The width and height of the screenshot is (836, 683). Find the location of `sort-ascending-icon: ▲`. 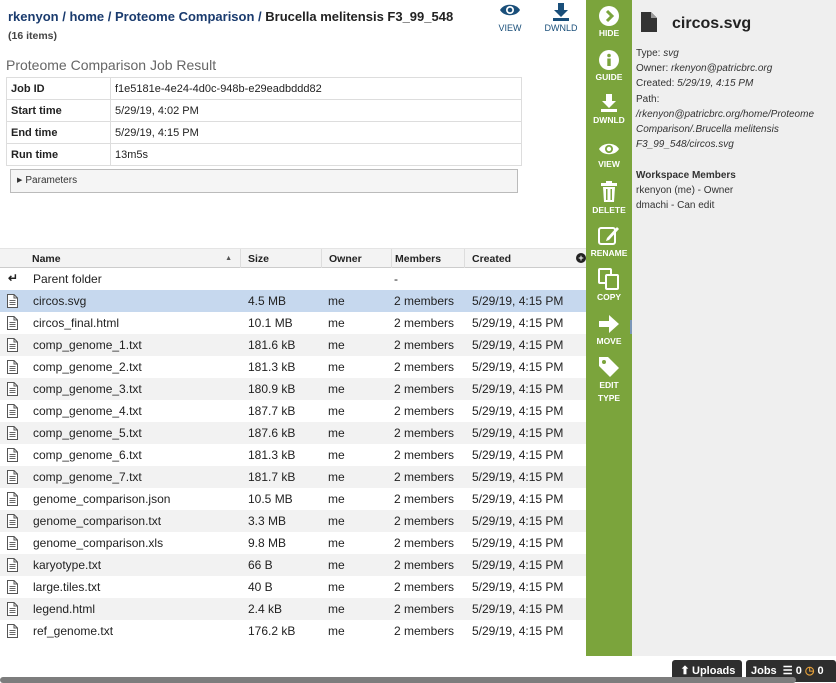

sort-ascending-icon: ▲ is located at coordinates (228, 258).